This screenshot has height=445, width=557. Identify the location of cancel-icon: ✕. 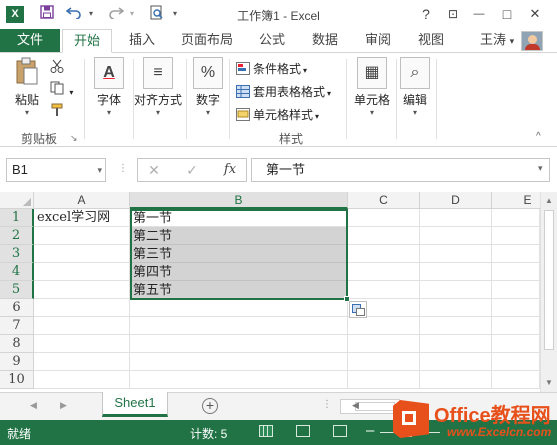
(154, 170).